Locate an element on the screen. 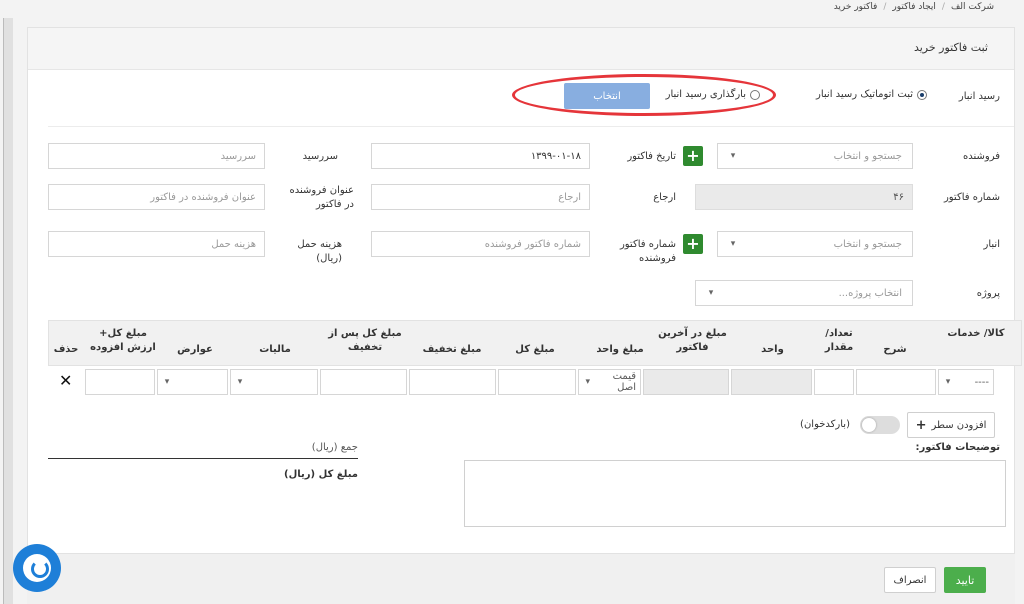 This screenshot has height=604, width=1024. due-input: سررسید is located at coordinates (156, 156).